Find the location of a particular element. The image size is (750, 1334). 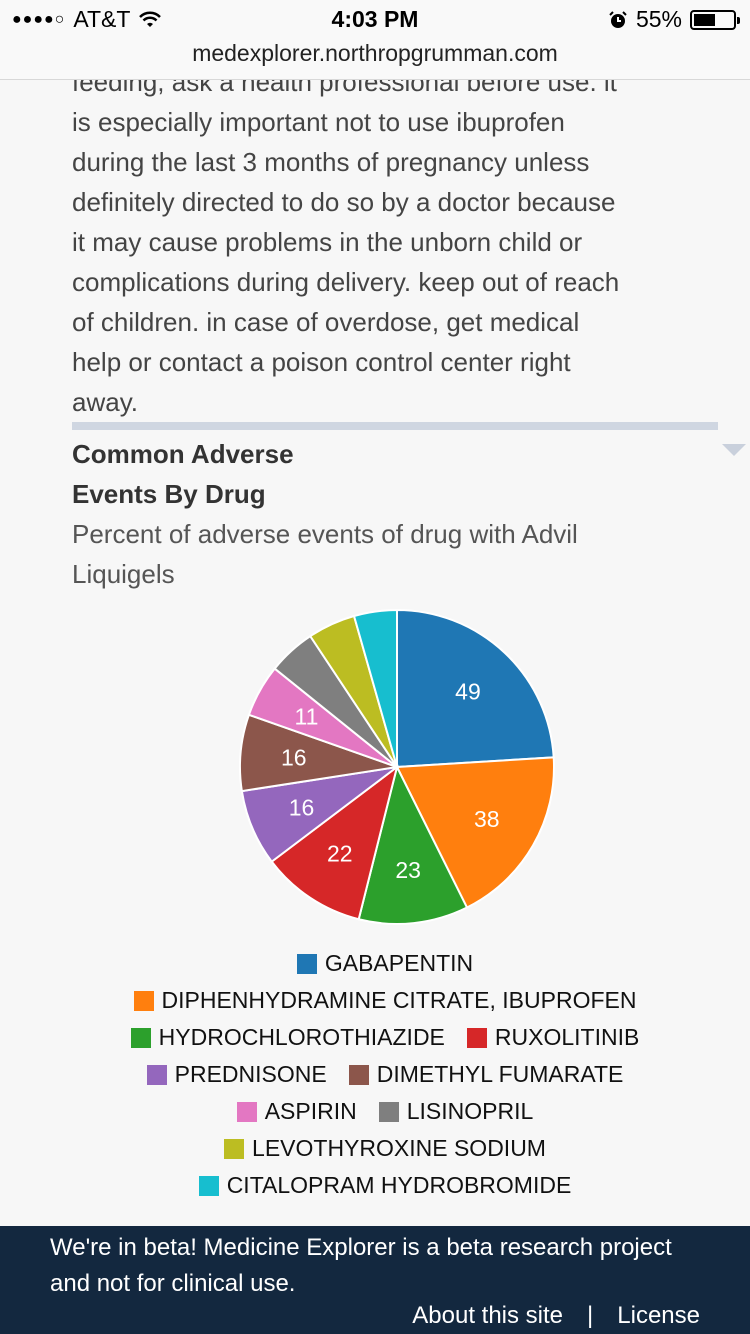

license-link: License is located at coordinates (658, 1316).